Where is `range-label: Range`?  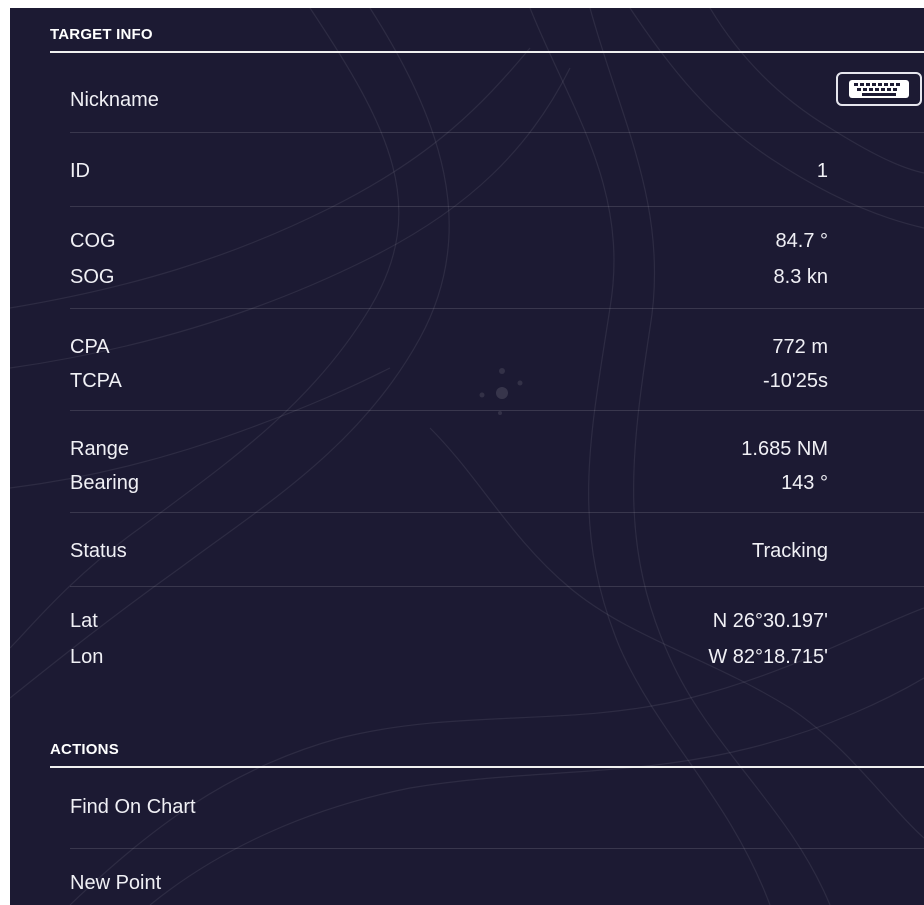
range-label: Range is located at coordinates (99, 449).